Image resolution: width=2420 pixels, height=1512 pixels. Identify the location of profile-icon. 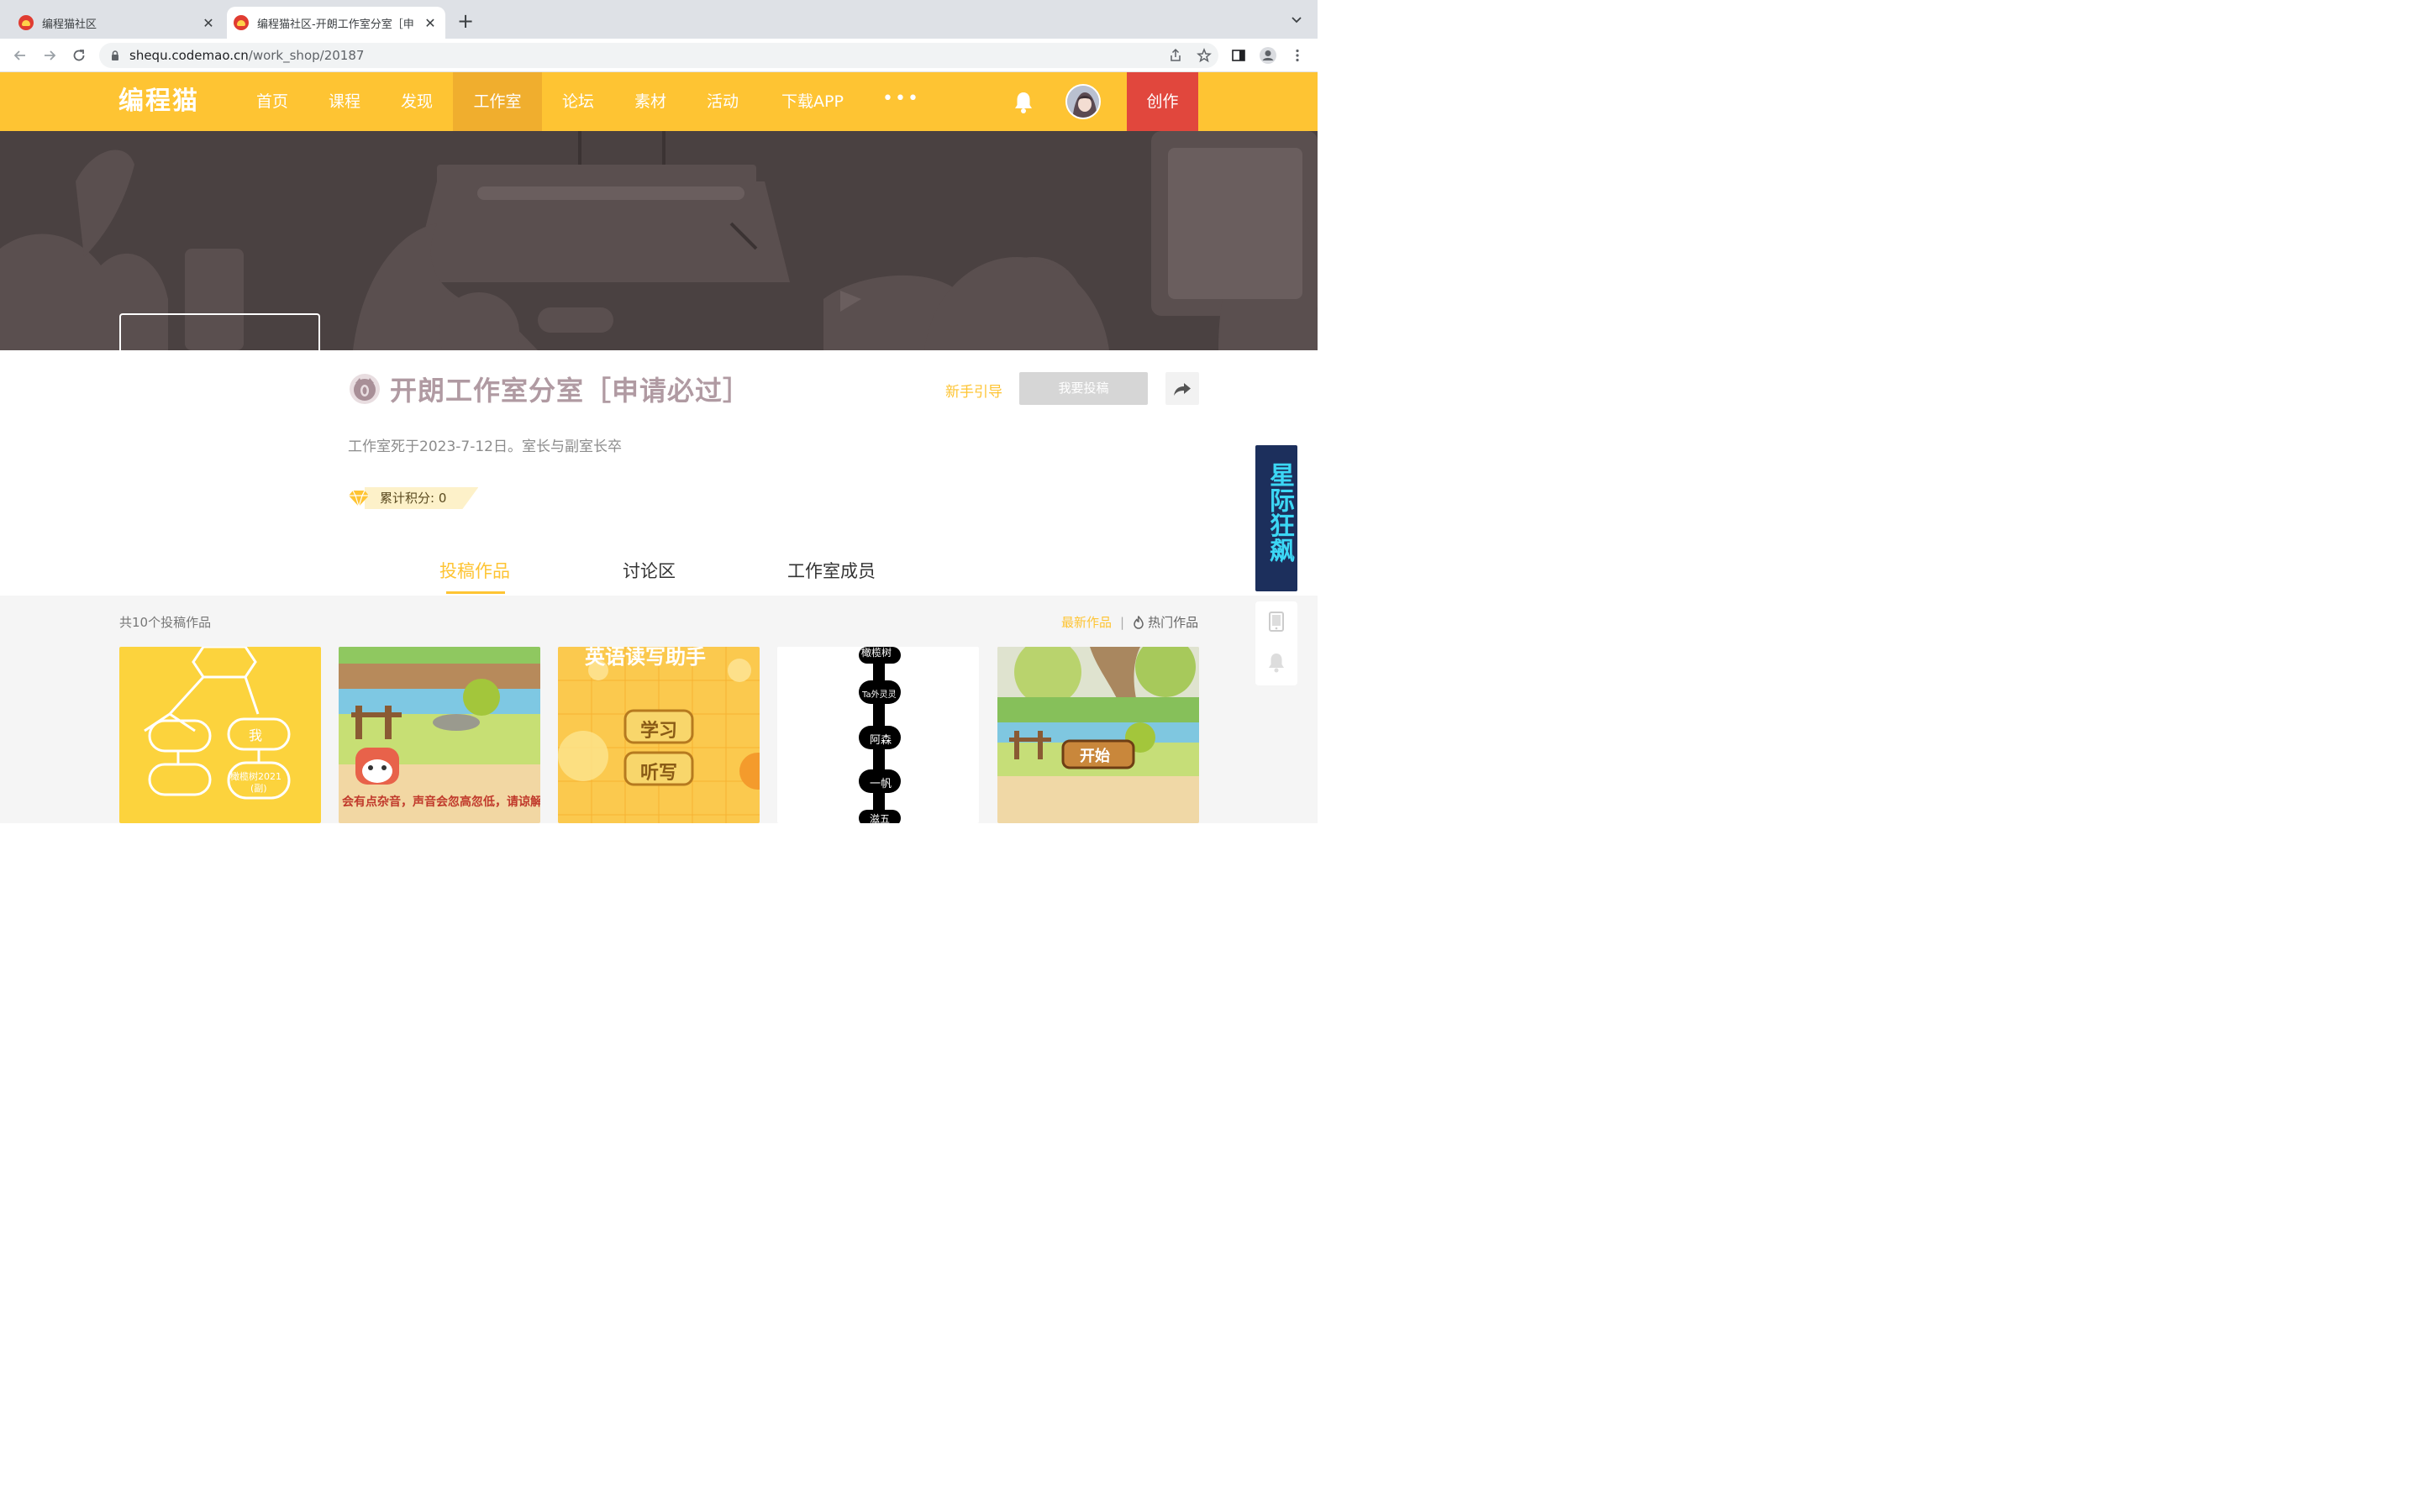
(1268, 55).